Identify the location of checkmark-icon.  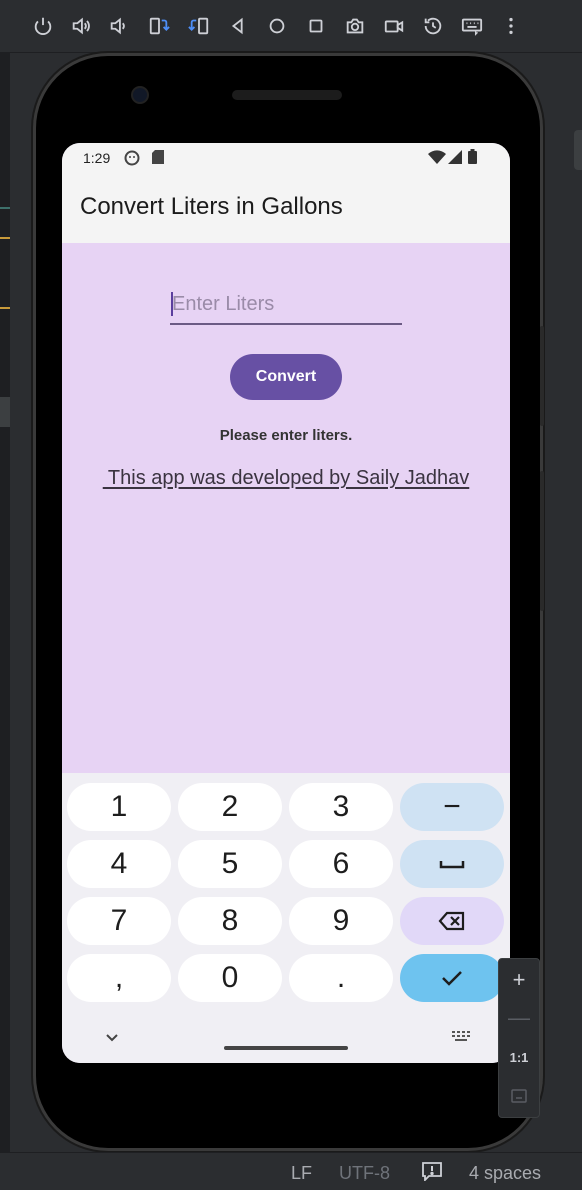
(452, 978).